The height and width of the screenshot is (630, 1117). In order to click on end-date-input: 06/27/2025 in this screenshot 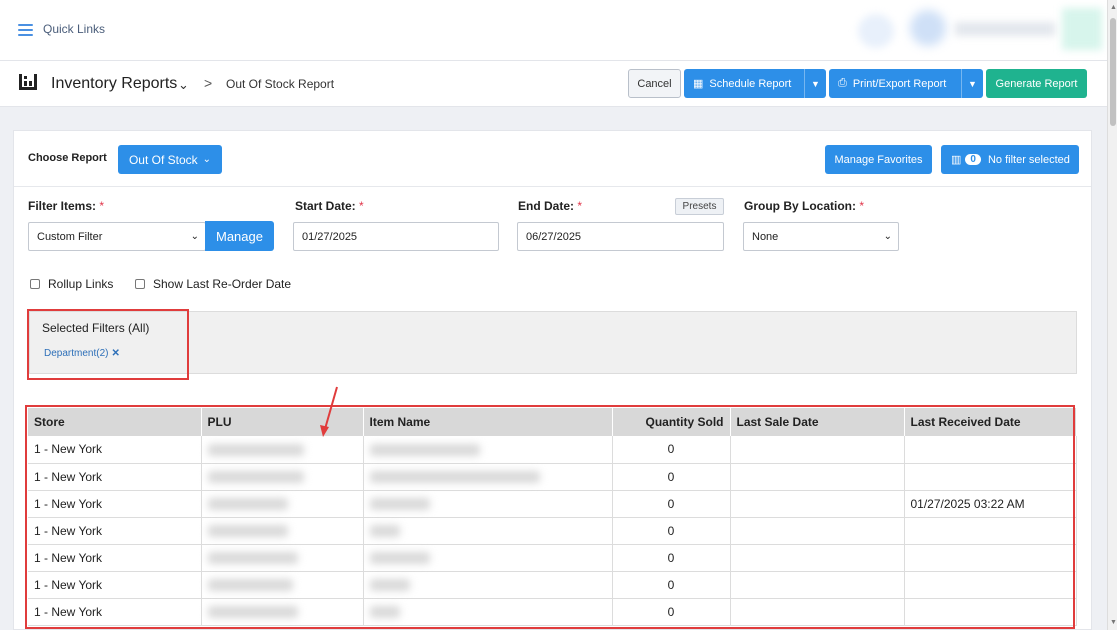, I will do `click(620, 236)`.